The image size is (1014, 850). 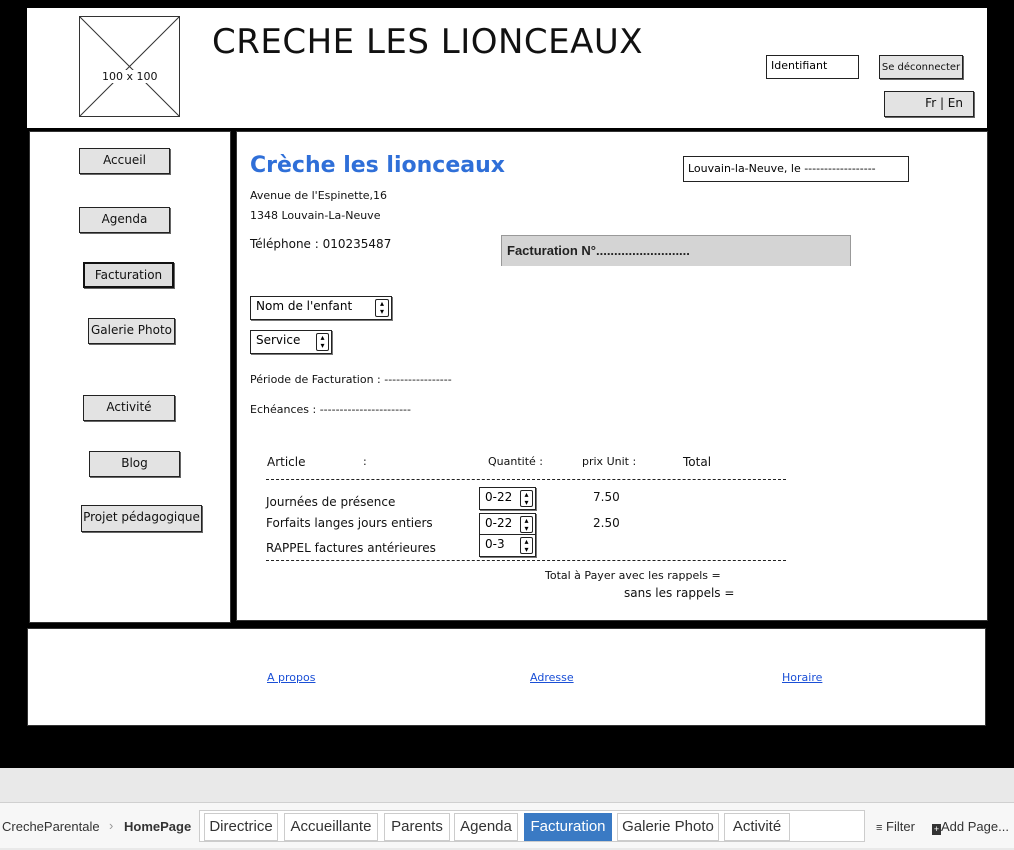 What do you see at coordinates (796, 169) in the screenshot?
I see `place-date-field: Louvain-la-Neuve, le ------------------` at bounding box center [796, 169].